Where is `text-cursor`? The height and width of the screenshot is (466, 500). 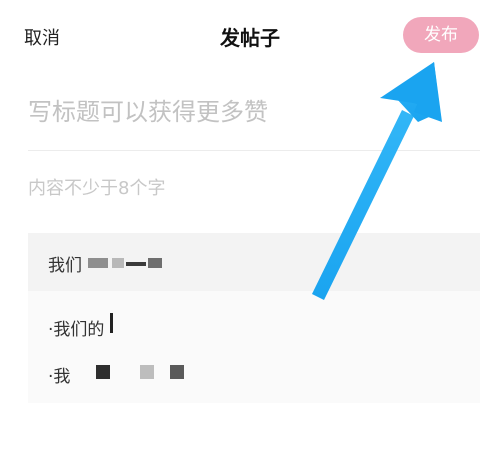 text-cursor is located at coordinates (111, 323).